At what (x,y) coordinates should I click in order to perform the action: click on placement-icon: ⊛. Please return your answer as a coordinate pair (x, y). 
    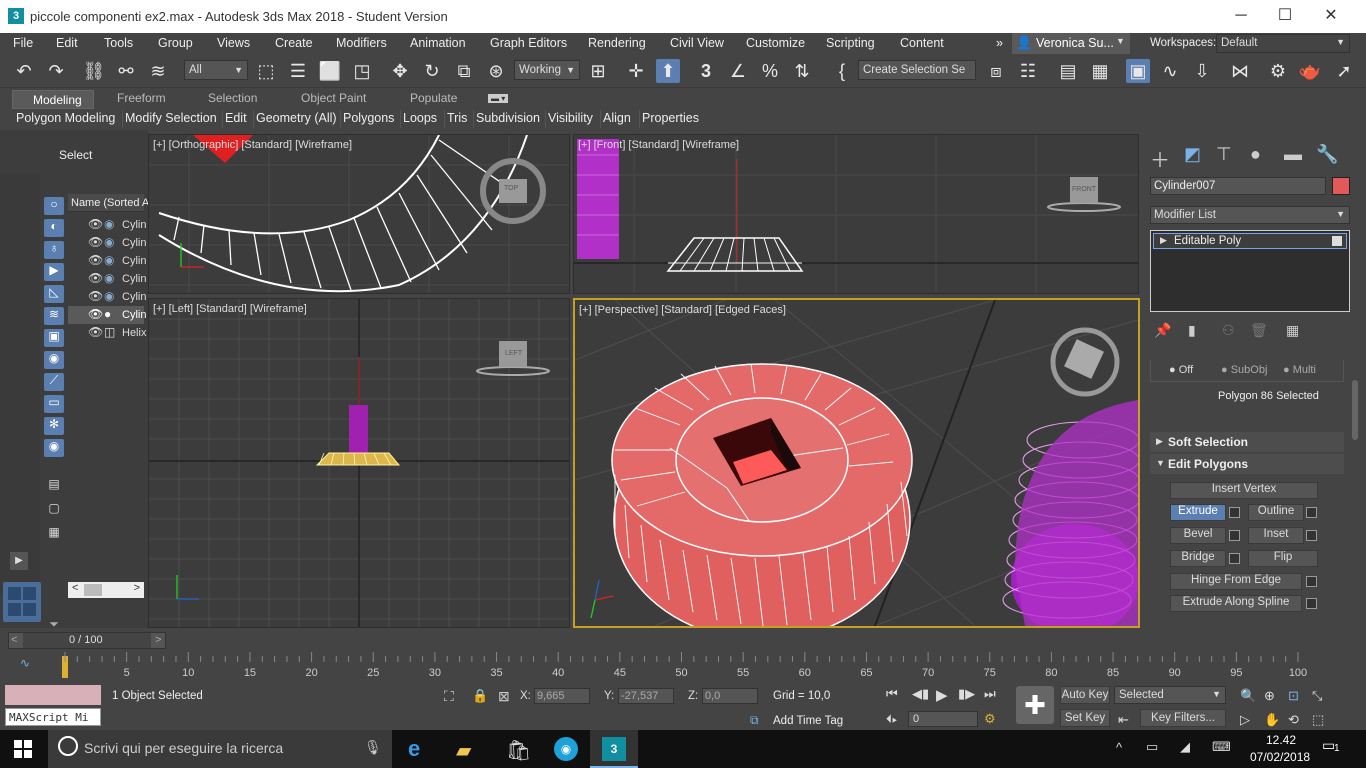
    Looking at the image, I should click on (496, 71).